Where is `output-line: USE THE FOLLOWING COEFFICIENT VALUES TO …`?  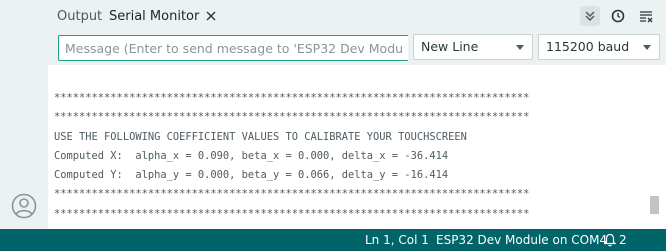 output-line: USE THE FOLLOWING COEFFICIENT VALUES TO … is located at coordinates (260, 136).